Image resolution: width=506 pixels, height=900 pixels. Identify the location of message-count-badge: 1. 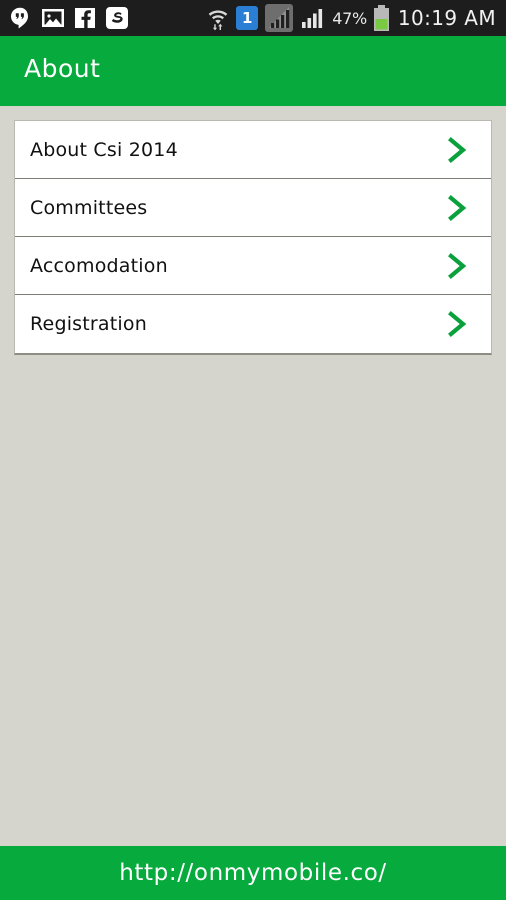
(247, 18).